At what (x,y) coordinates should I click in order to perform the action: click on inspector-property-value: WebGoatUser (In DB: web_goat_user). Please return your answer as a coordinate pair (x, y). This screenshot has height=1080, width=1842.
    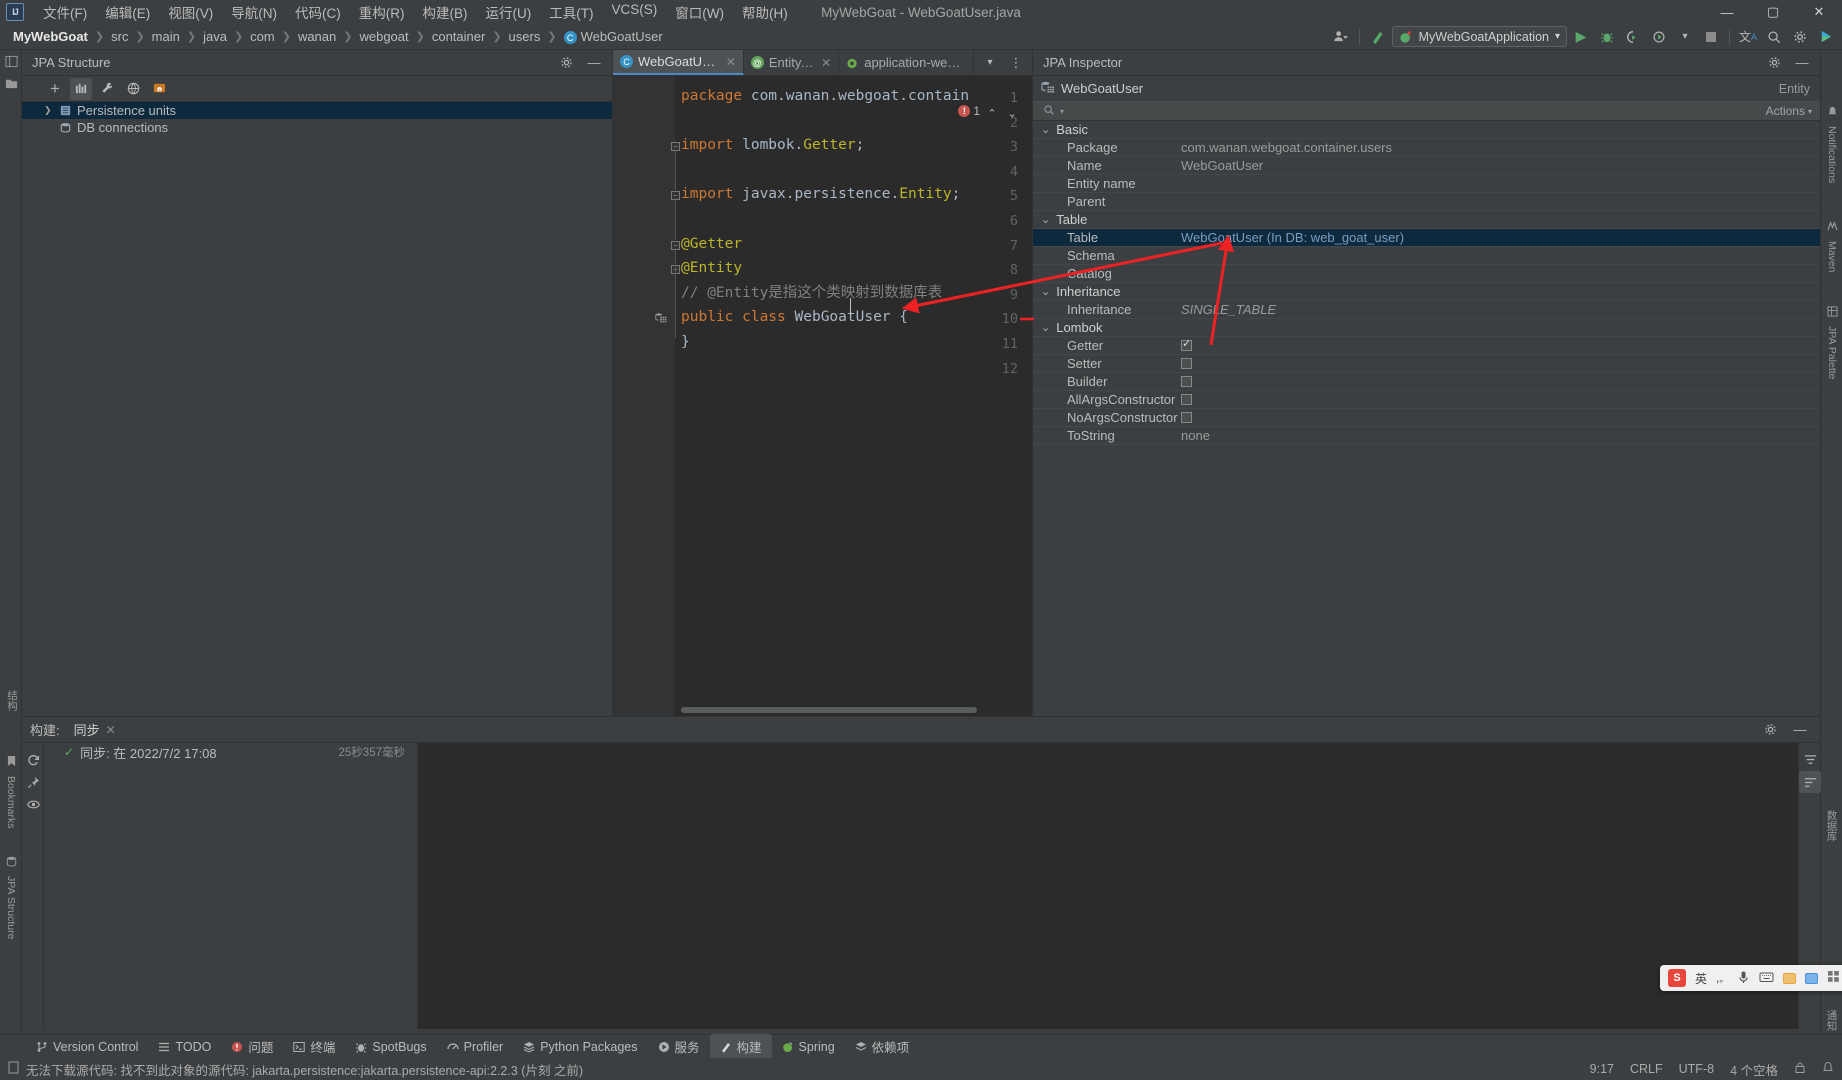
    Looking at the image, I should click on (1292, 237).